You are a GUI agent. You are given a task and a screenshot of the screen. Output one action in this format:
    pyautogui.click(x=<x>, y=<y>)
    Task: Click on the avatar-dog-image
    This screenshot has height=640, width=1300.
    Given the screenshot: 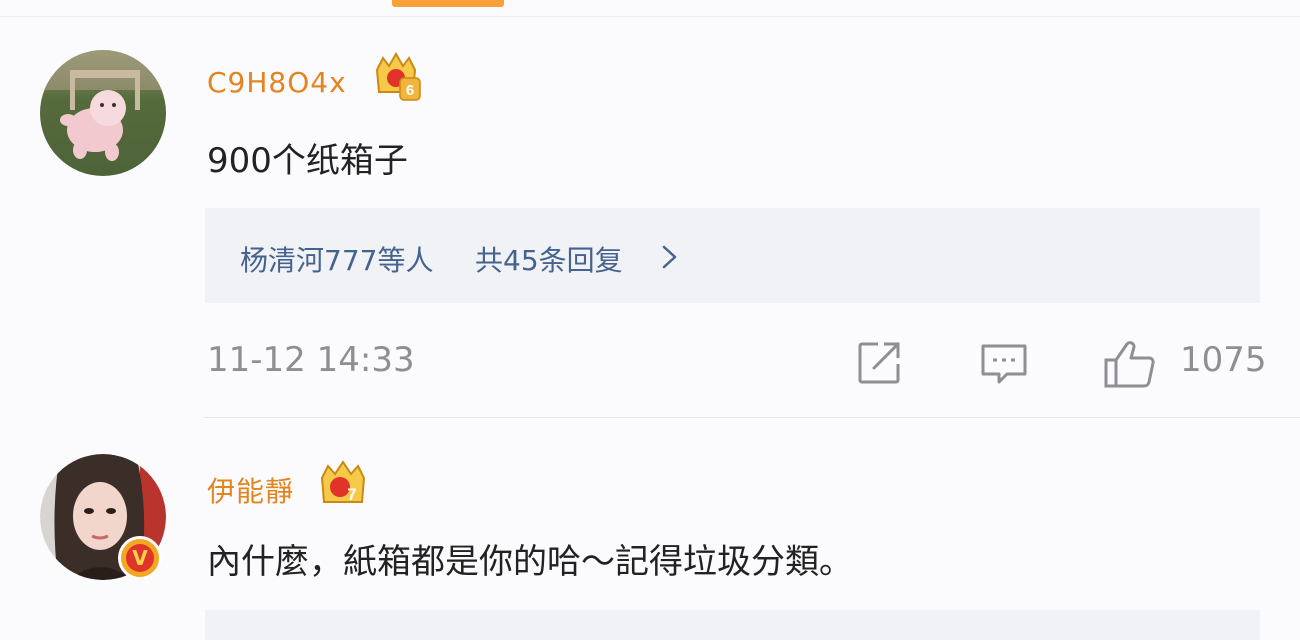 What is the action you would take?
    pyautogui.click(x=103, y=113)
    